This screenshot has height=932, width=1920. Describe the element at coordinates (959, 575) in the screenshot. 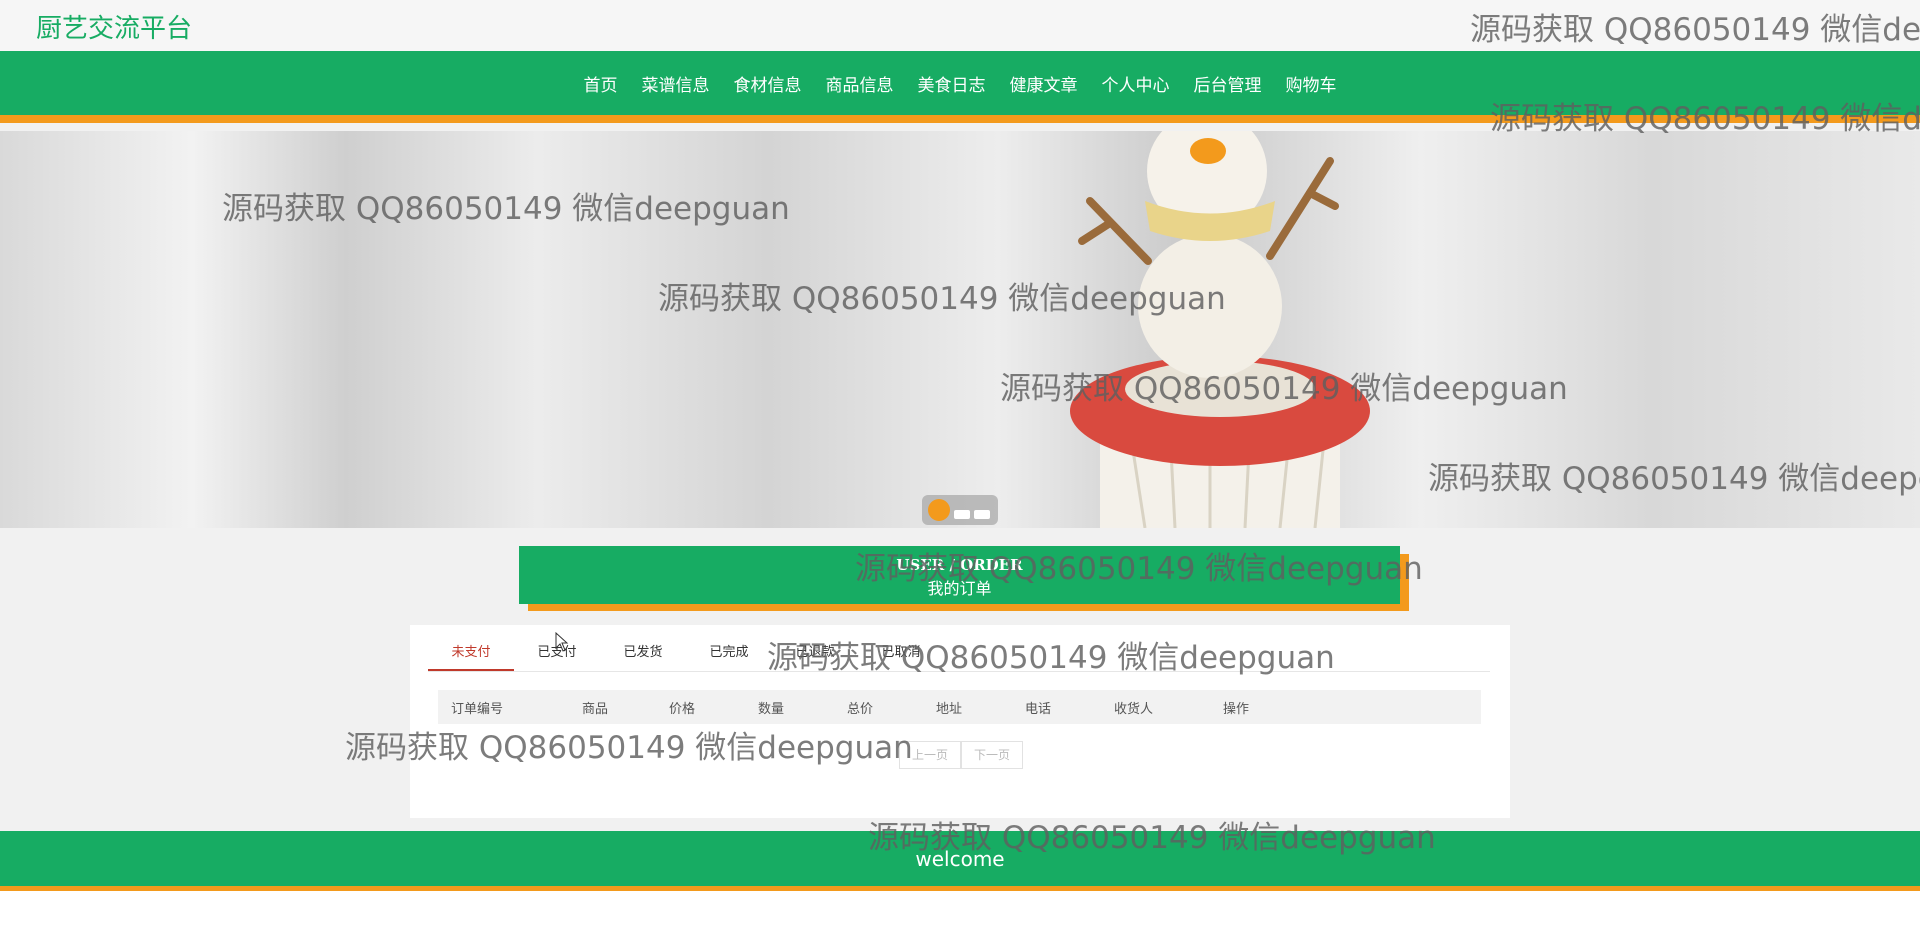

I see `section-header: USER / ORDER 我的订单` at that location.